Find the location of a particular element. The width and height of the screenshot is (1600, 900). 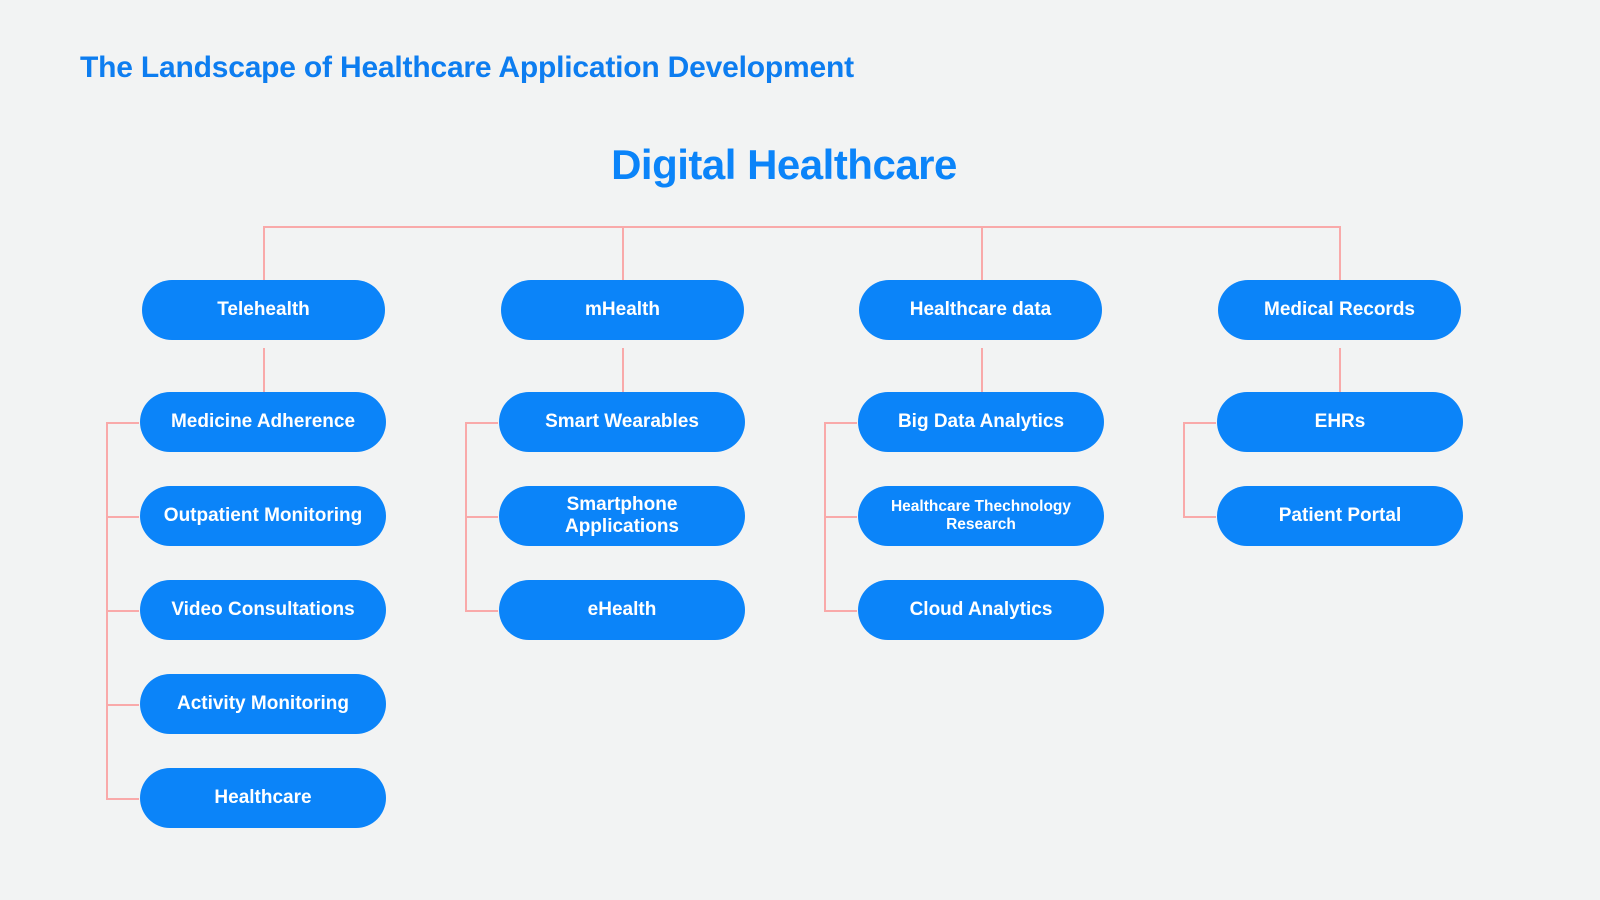

node-ehealth: eHealth is located at coordinates (622, 610).